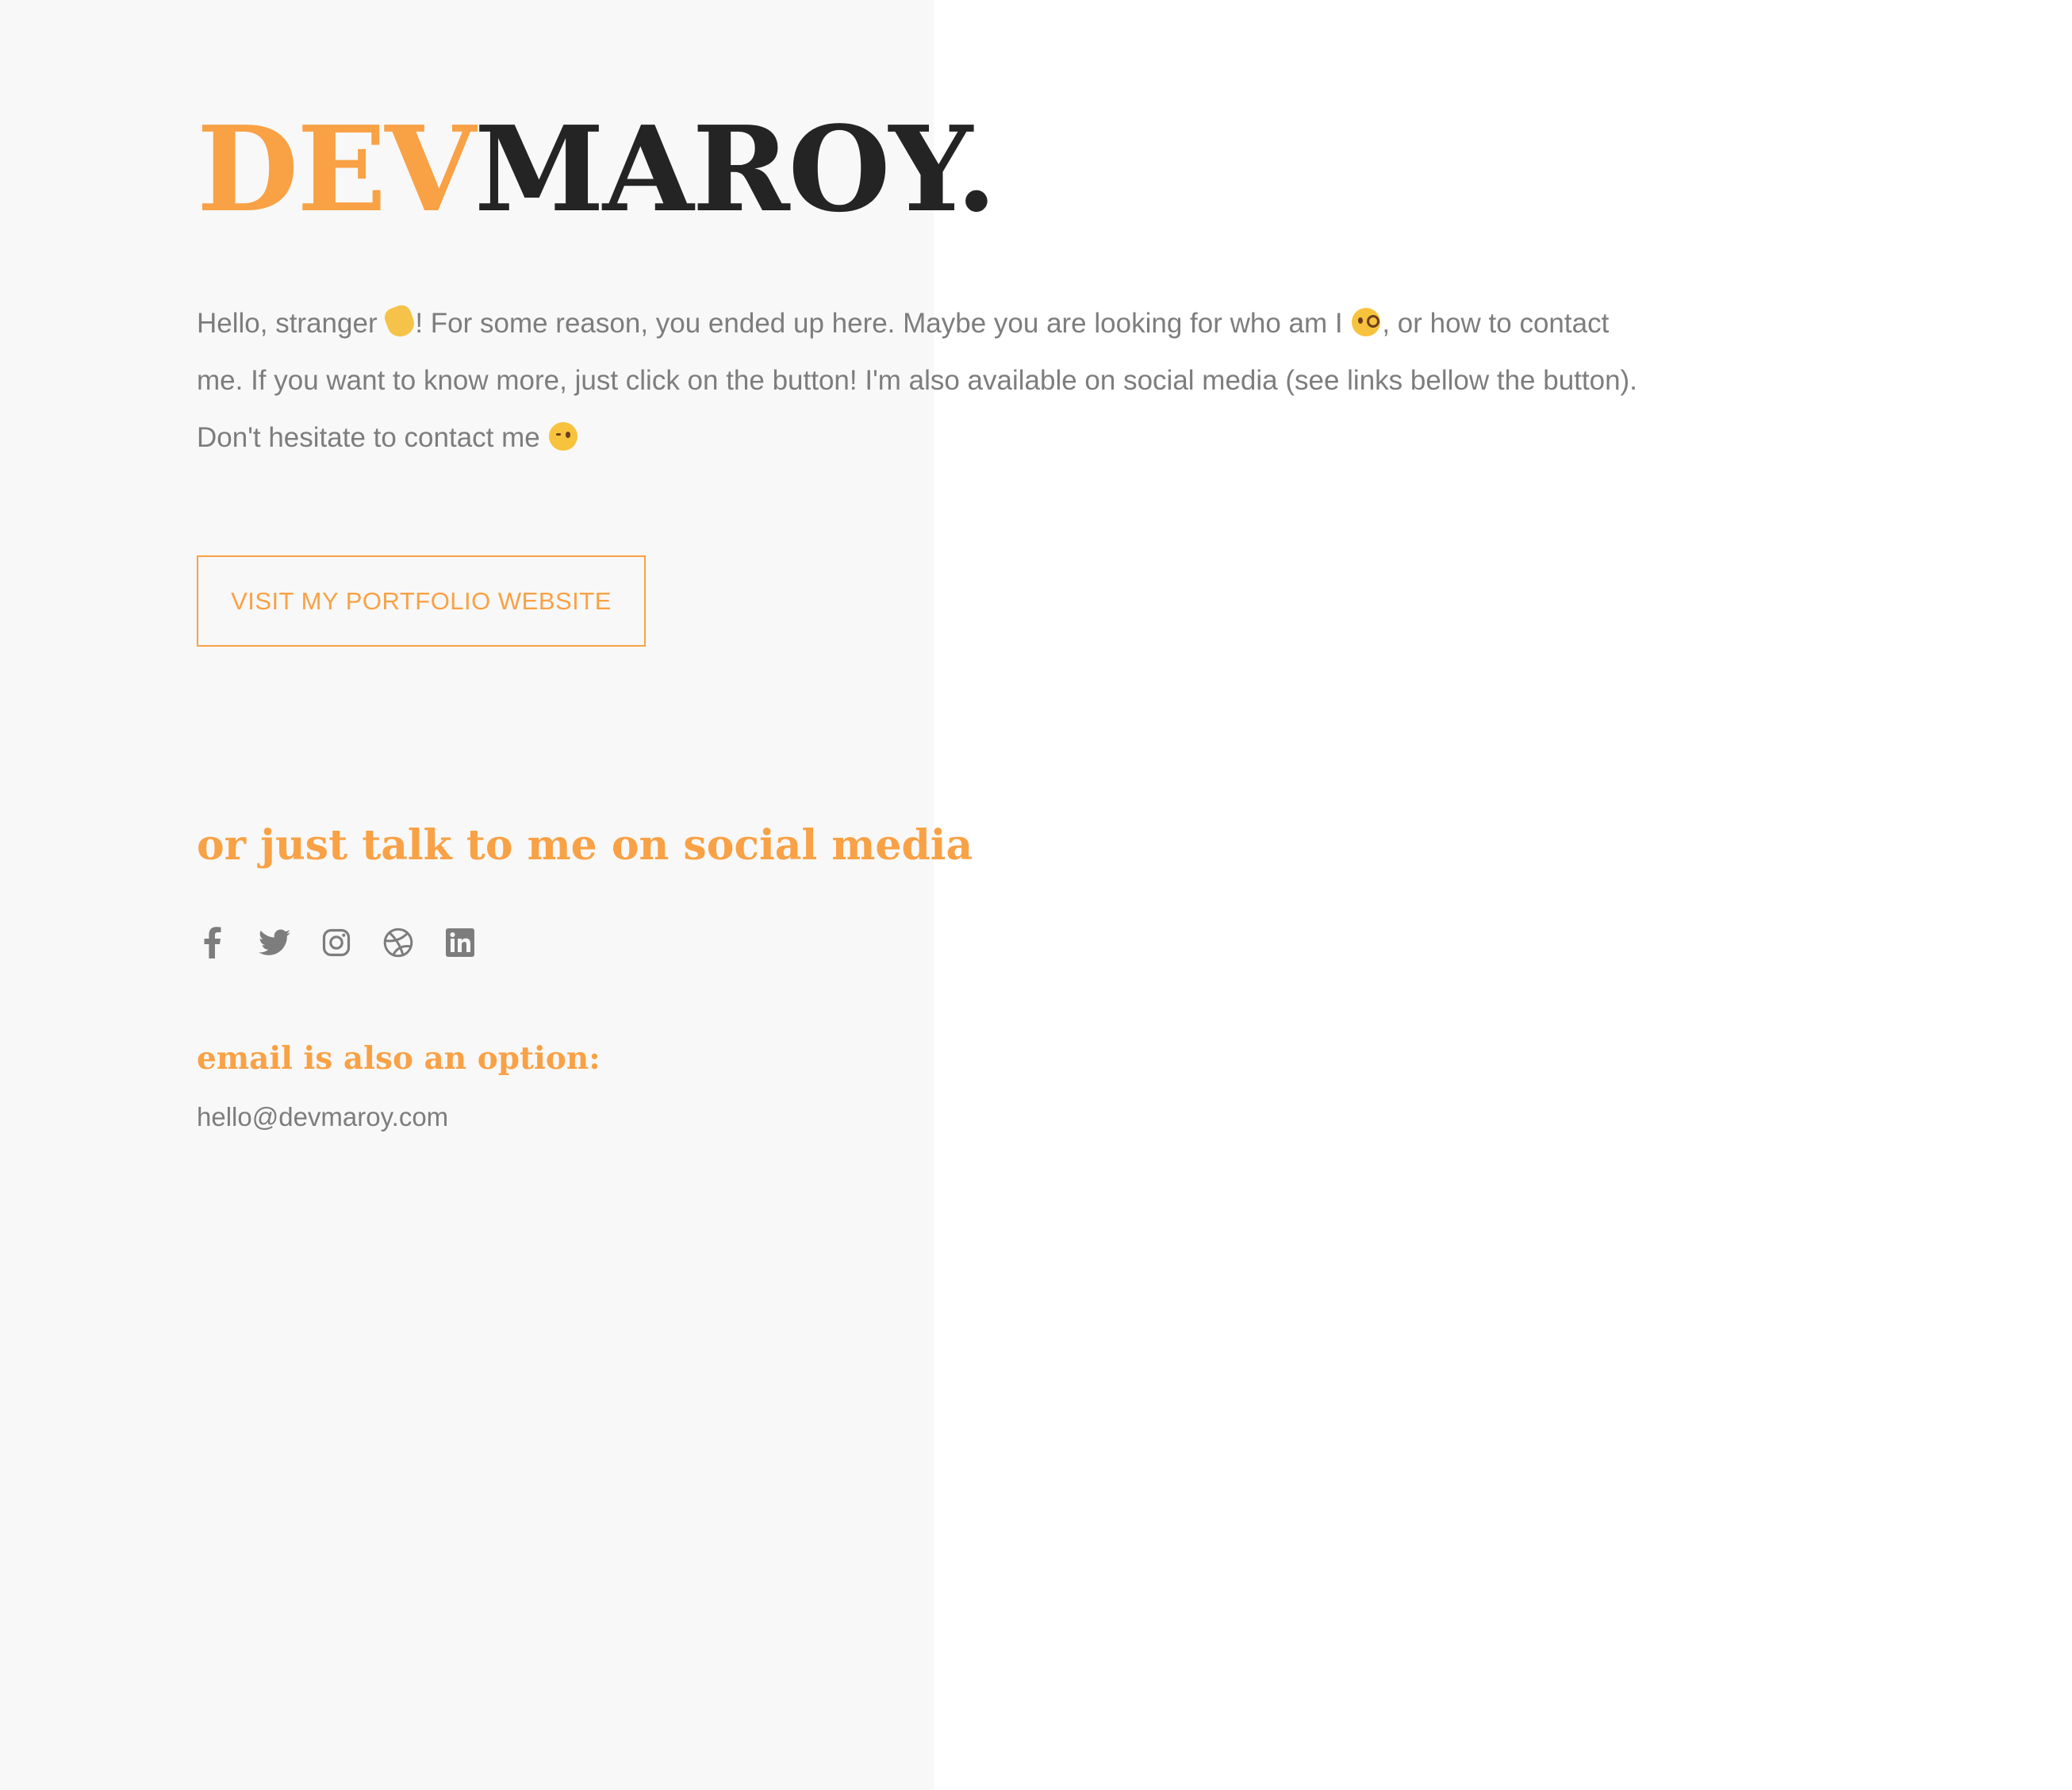  I want to click on social-heading: or just talk to me on social media, so click(585, 845).